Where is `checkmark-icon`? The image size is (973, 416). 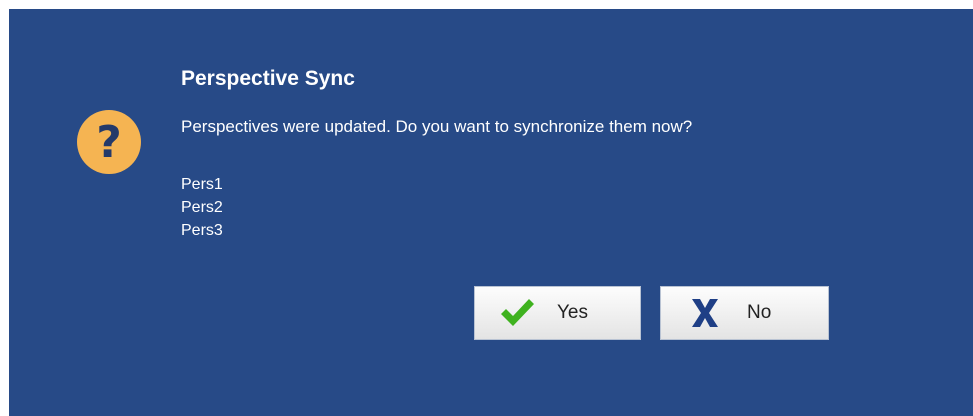 checkmark-icon is located at coordinates (517, 313).